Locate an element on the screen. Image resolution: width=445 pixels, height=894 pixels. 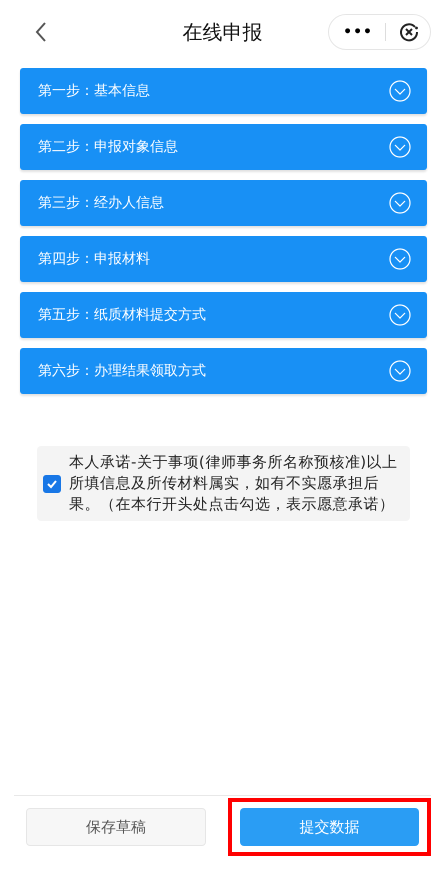
submit-button: 提交数据 is located at coordinates (329, 827).